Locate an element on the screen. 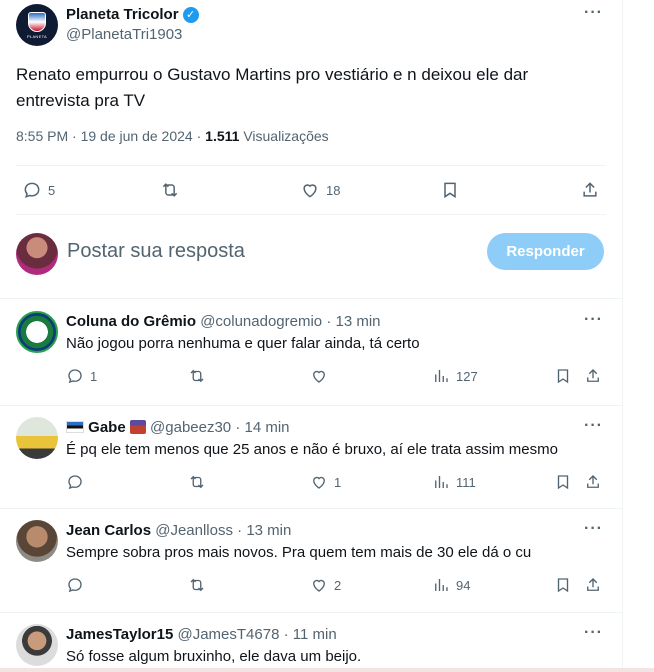 Image resolution: width=654 pixels, height=672 pixels. reply-author-handle: @colunadogremio is located at coordinates (261, 321).